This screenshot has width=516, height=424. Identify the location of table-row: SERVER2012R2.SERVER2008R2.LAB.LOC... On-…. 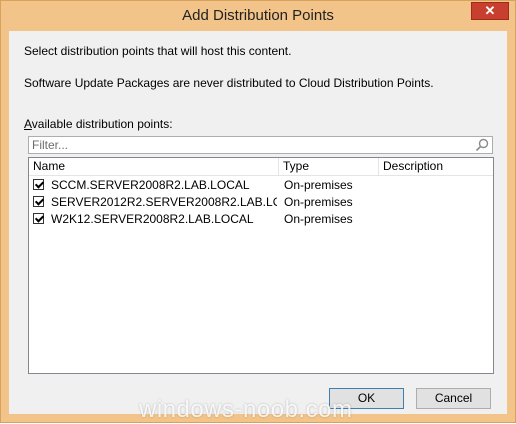
(261, 202).